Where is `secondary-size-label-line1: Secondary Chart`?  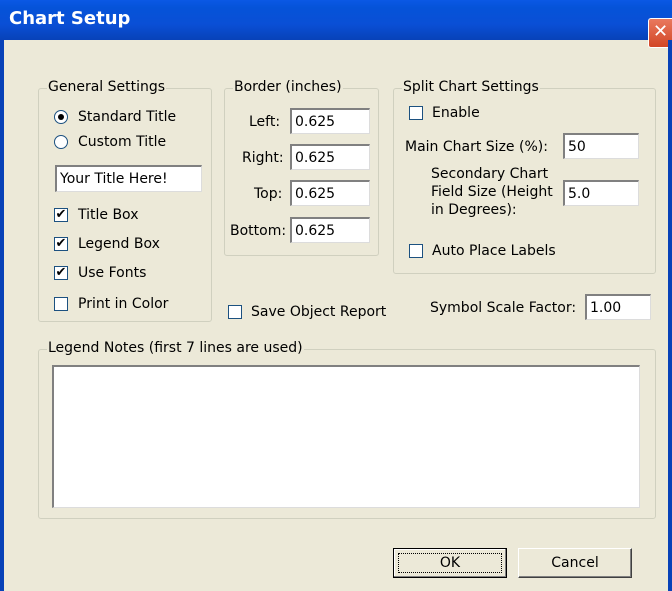 secondary-size-label-line1: Secondary Chart is located at coordinates (490, 174).